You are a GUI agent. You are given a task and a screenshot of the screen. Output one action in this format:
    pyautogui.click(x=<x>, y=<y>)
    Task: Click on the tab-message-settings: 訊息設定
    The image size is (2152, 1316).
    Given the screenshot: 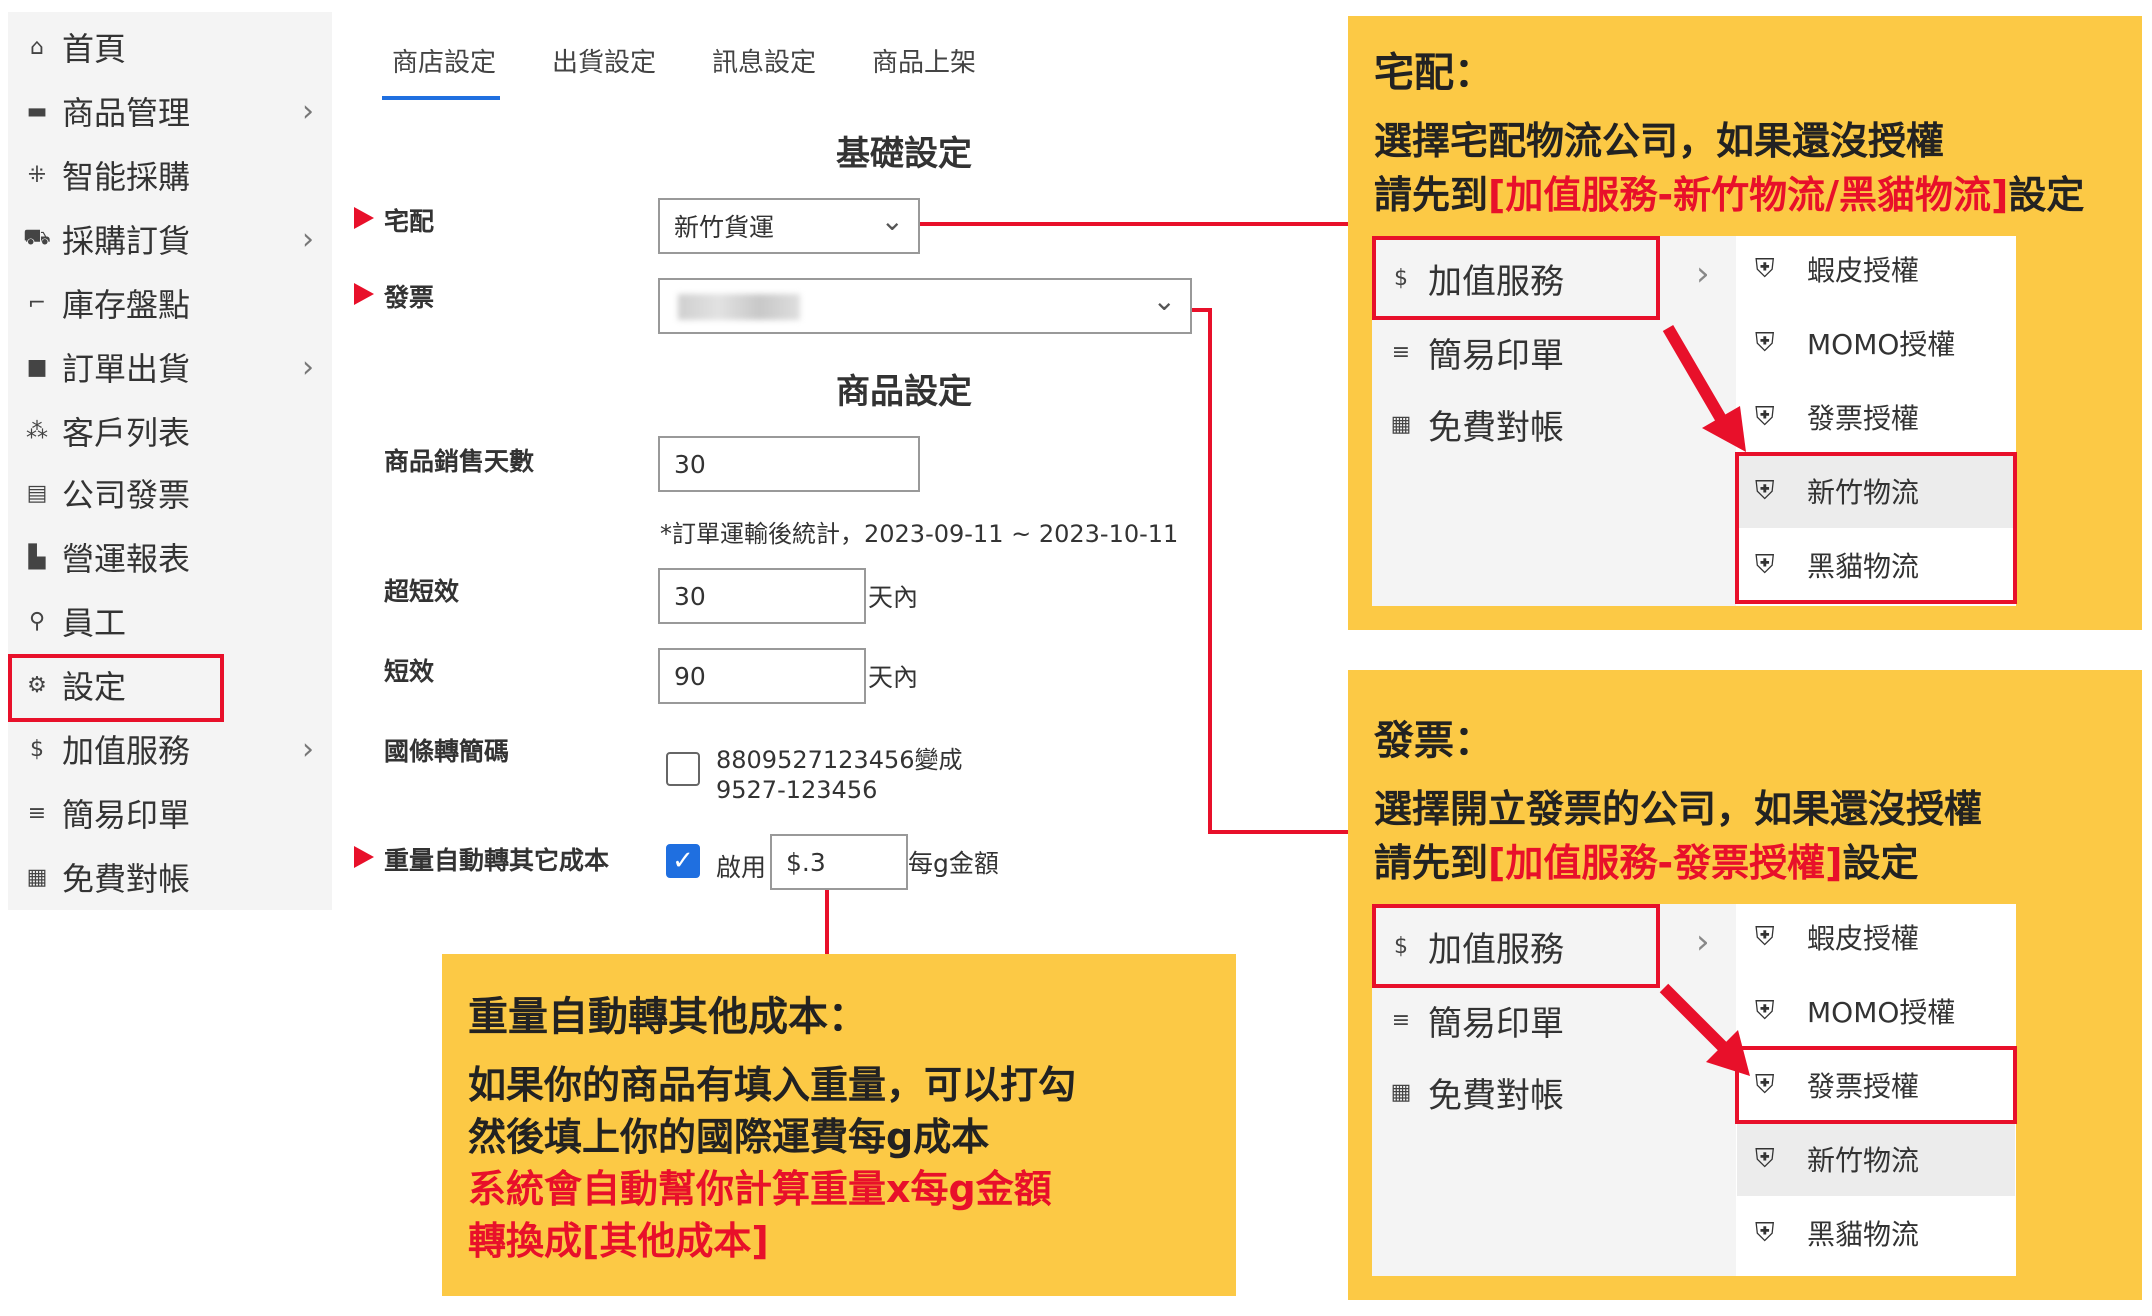 What is the action you would take?
    pyautogui.click(x=764, y=60)
    